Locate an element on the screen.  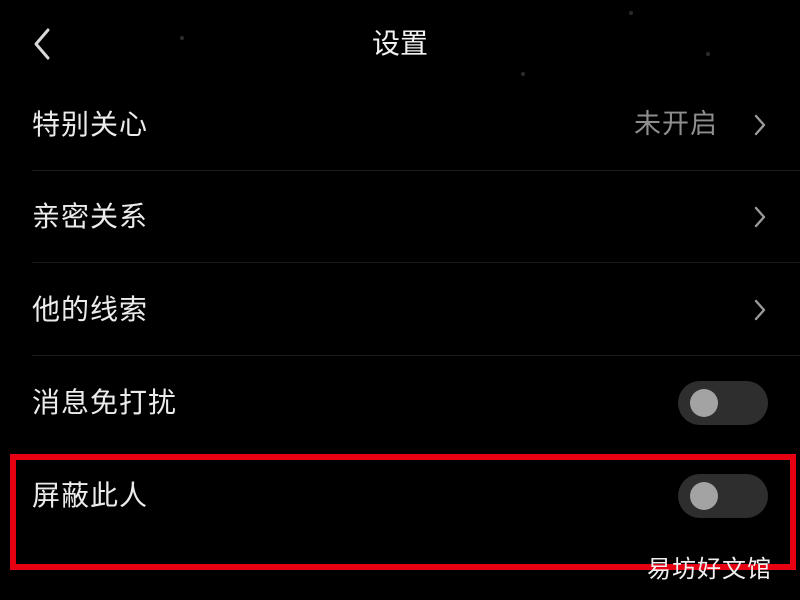
page-title: 设置 is located at coordinates (399, 43).